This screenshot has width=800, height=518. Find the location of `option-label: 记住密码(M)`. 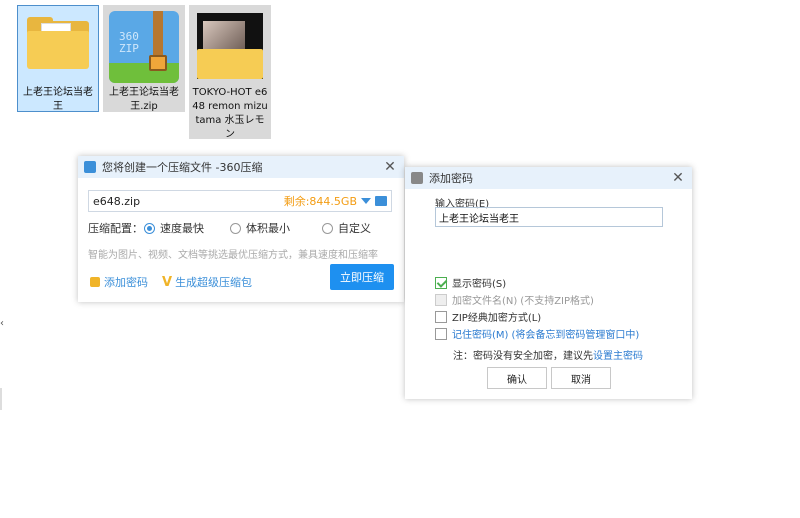

option-label: 记住密码(M) is located at coordinates (480, 335).